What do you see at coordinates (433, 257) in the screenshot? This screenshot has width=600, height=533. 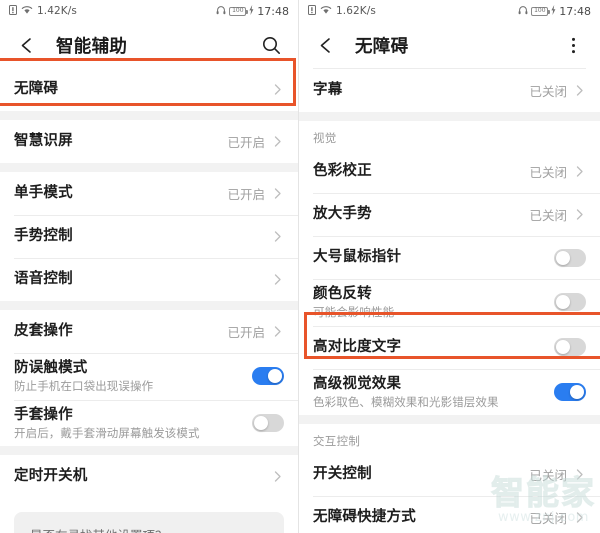 I see `row-texts: 大号鼠标指针` at bounding box center [433, 257].